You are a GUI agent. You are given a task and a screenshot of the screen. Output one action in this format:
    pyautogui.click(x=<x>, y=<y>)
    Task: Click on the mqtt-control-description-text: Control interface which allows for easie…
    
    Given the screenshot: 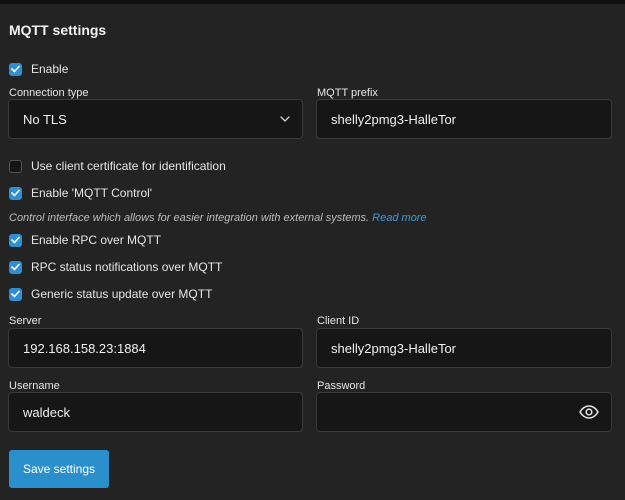 What is the action you would take?
    pyautogui.click(x=189, y=218)
    